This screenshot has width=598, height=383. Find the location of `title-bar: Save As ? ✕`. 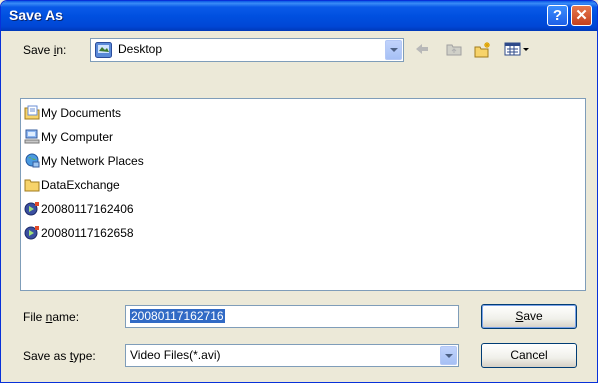

title-bar: Save As ? ✕ is located at coordinates (299, 16).